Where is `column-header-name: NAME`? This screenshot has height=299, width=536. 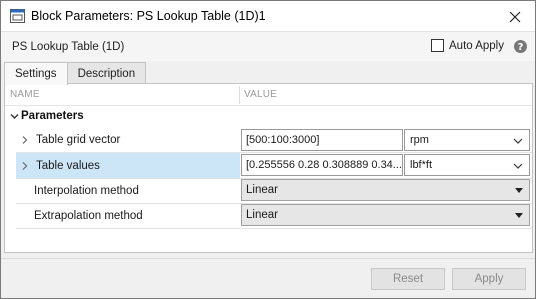 column-header-name: NAME is located at coordinates (25, 94).